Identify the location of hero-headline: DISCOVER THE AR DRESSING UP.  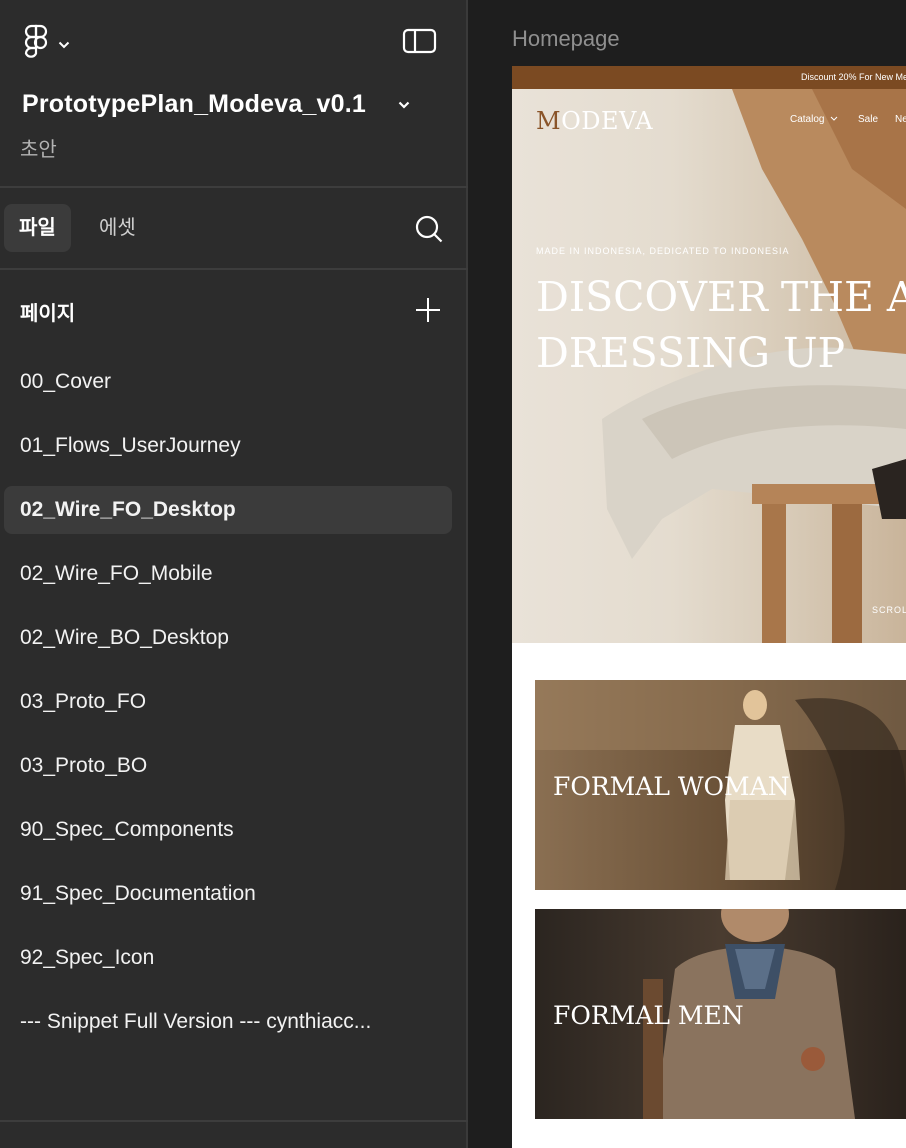
(721, 325).